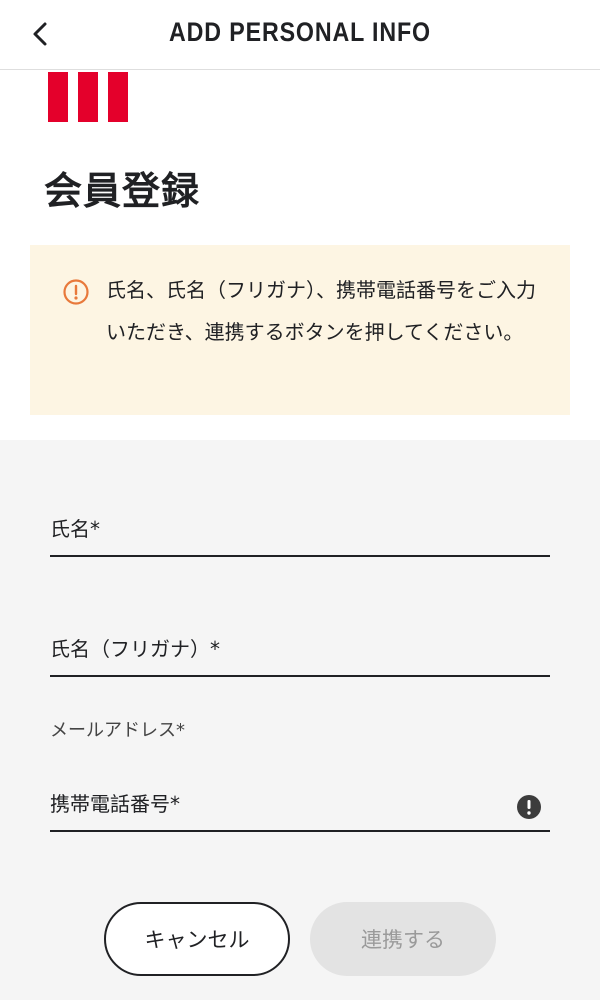 The width and height of the screenshot is (600, 1000). I want to click on phone-field-label: 携帯電話番号*, so click(115, 804).